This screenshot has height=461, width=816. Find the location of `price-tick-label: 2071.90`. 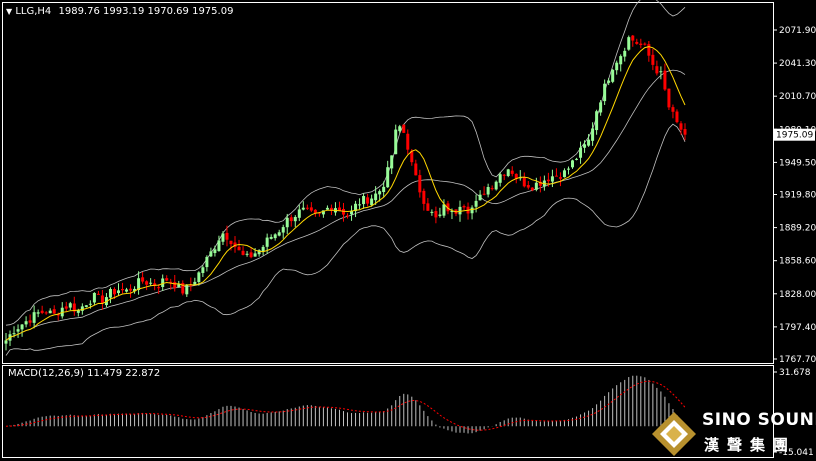

price-tick-label: 2071.90 is located at coordinates (797, 31).